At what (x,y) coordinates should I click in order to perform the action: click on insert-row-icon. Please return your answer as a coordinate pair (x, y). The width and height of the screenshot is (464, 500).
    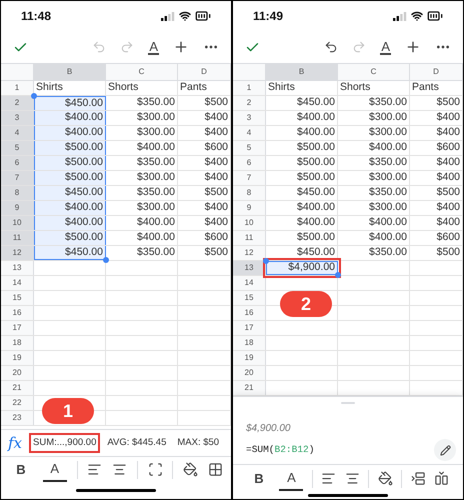
    Looking at the image, I should click on (418, 478).